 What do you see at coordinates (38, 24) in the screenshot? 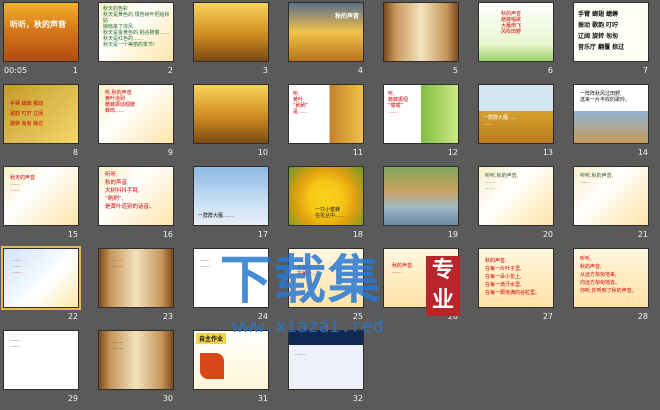
I see `slide-title: 听听，秋的声音` at bounding box center [38, 24].